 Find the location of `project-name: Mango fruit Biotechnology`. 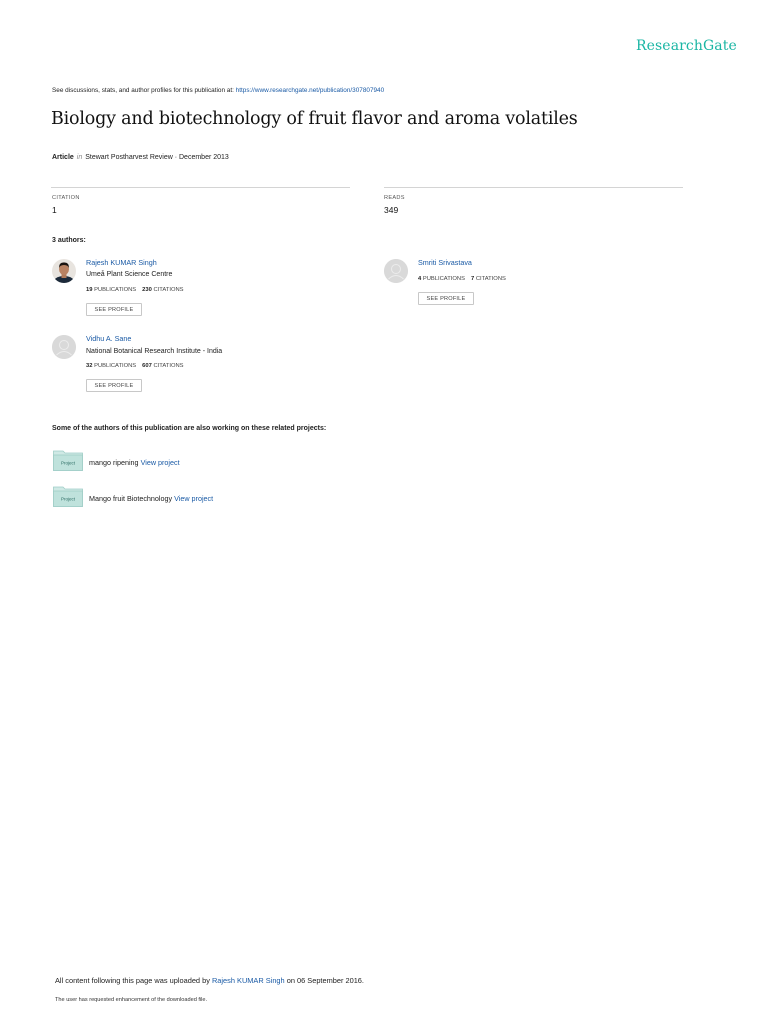

project-name: Mango fruit Biotechnology is located at coordinates (131, 498).